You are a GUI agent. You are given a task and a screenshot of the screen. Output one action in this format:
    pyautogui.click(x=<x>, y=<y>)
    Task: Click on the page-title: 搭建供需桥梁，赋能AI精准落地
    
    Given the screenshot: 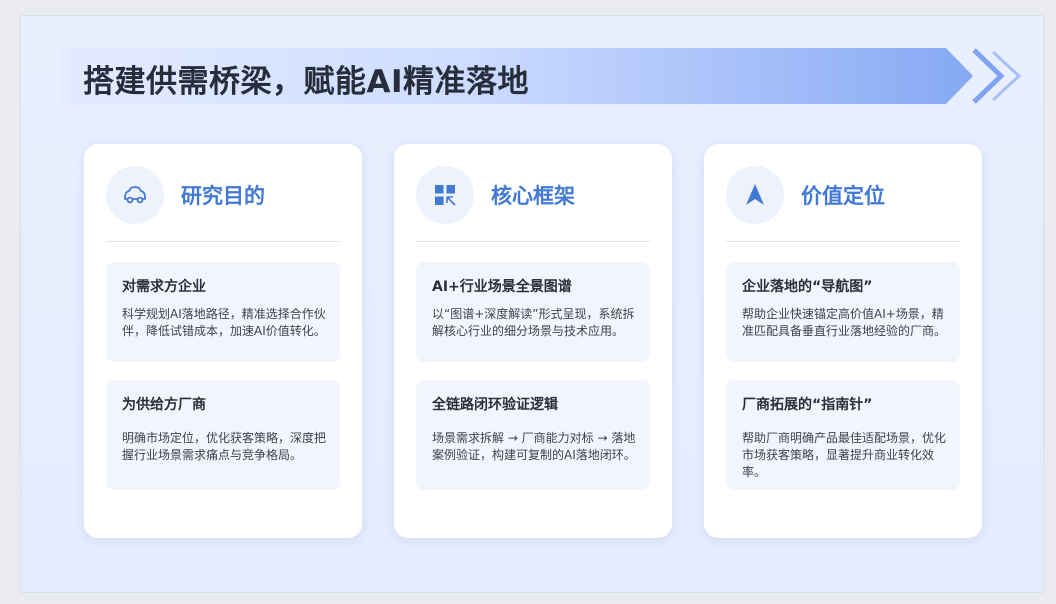 What is the action you would take?
    pyautogui.click(x=306, y=82)
    